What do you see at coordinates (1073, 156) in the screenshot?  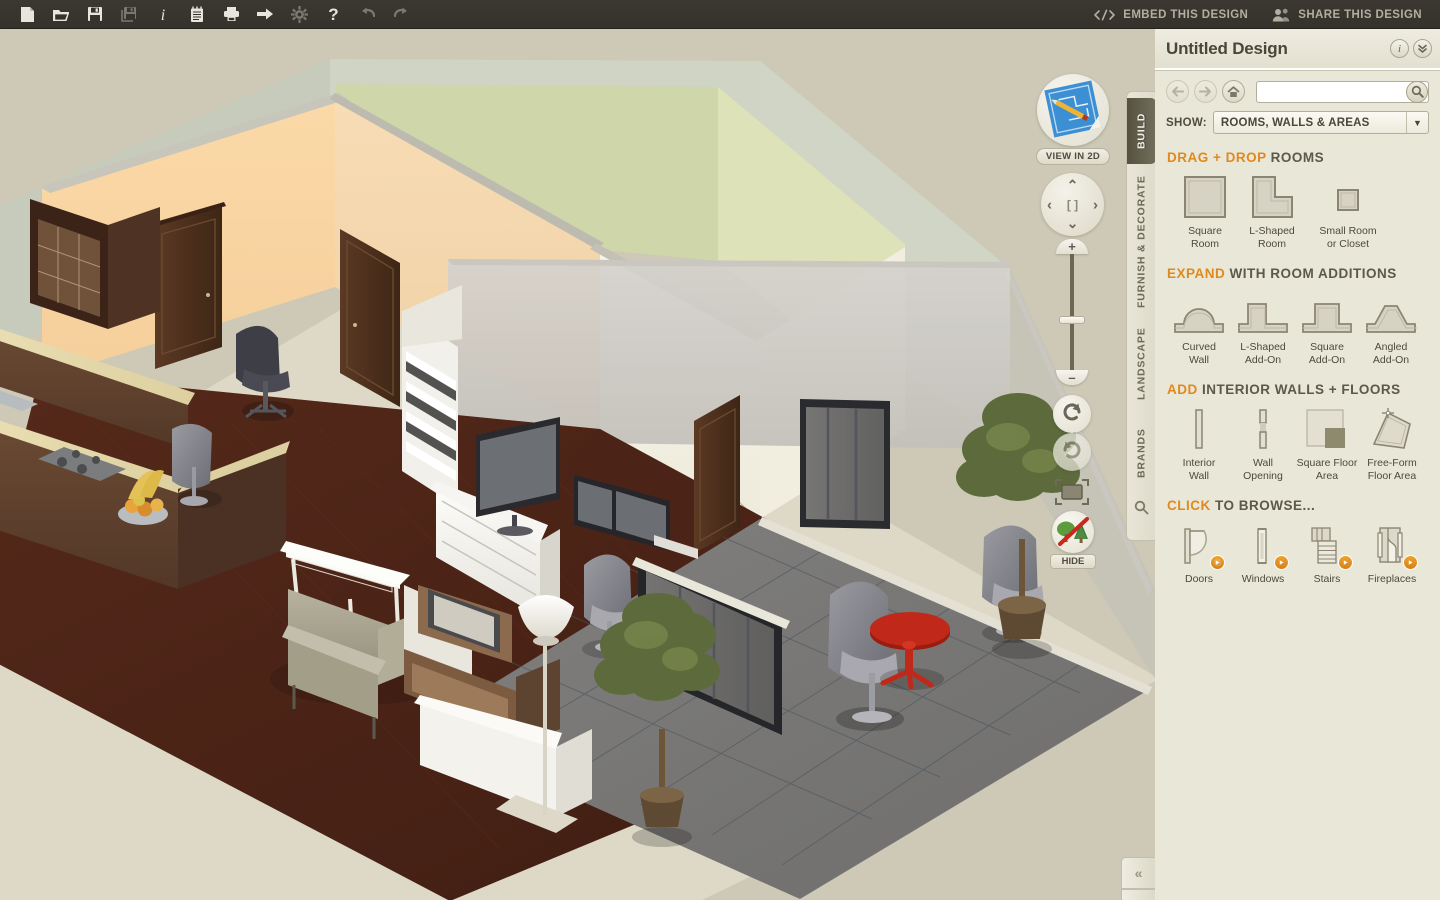 I see `view-in-2d-label: VIEW IN 2D` at bounding box center [1073, 156].